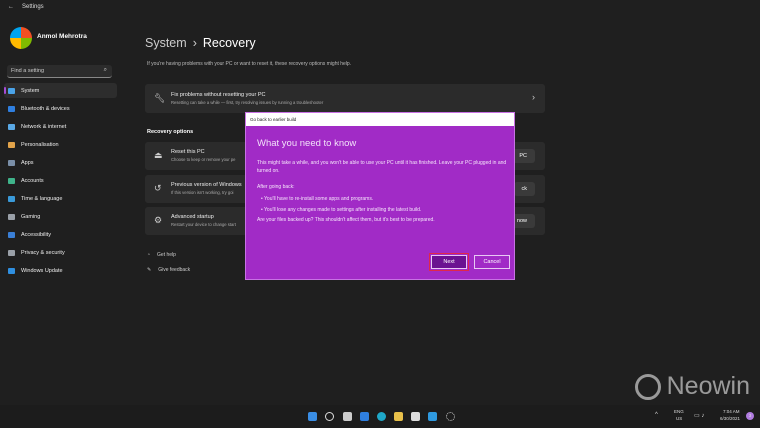 The width and height of the screenshot is (760, 428). What do you see at coordinates (218, 95) in the screenshot?
I see `fix-card-title: Fix problems without resetting your PC` at bounding box center [218, 95].